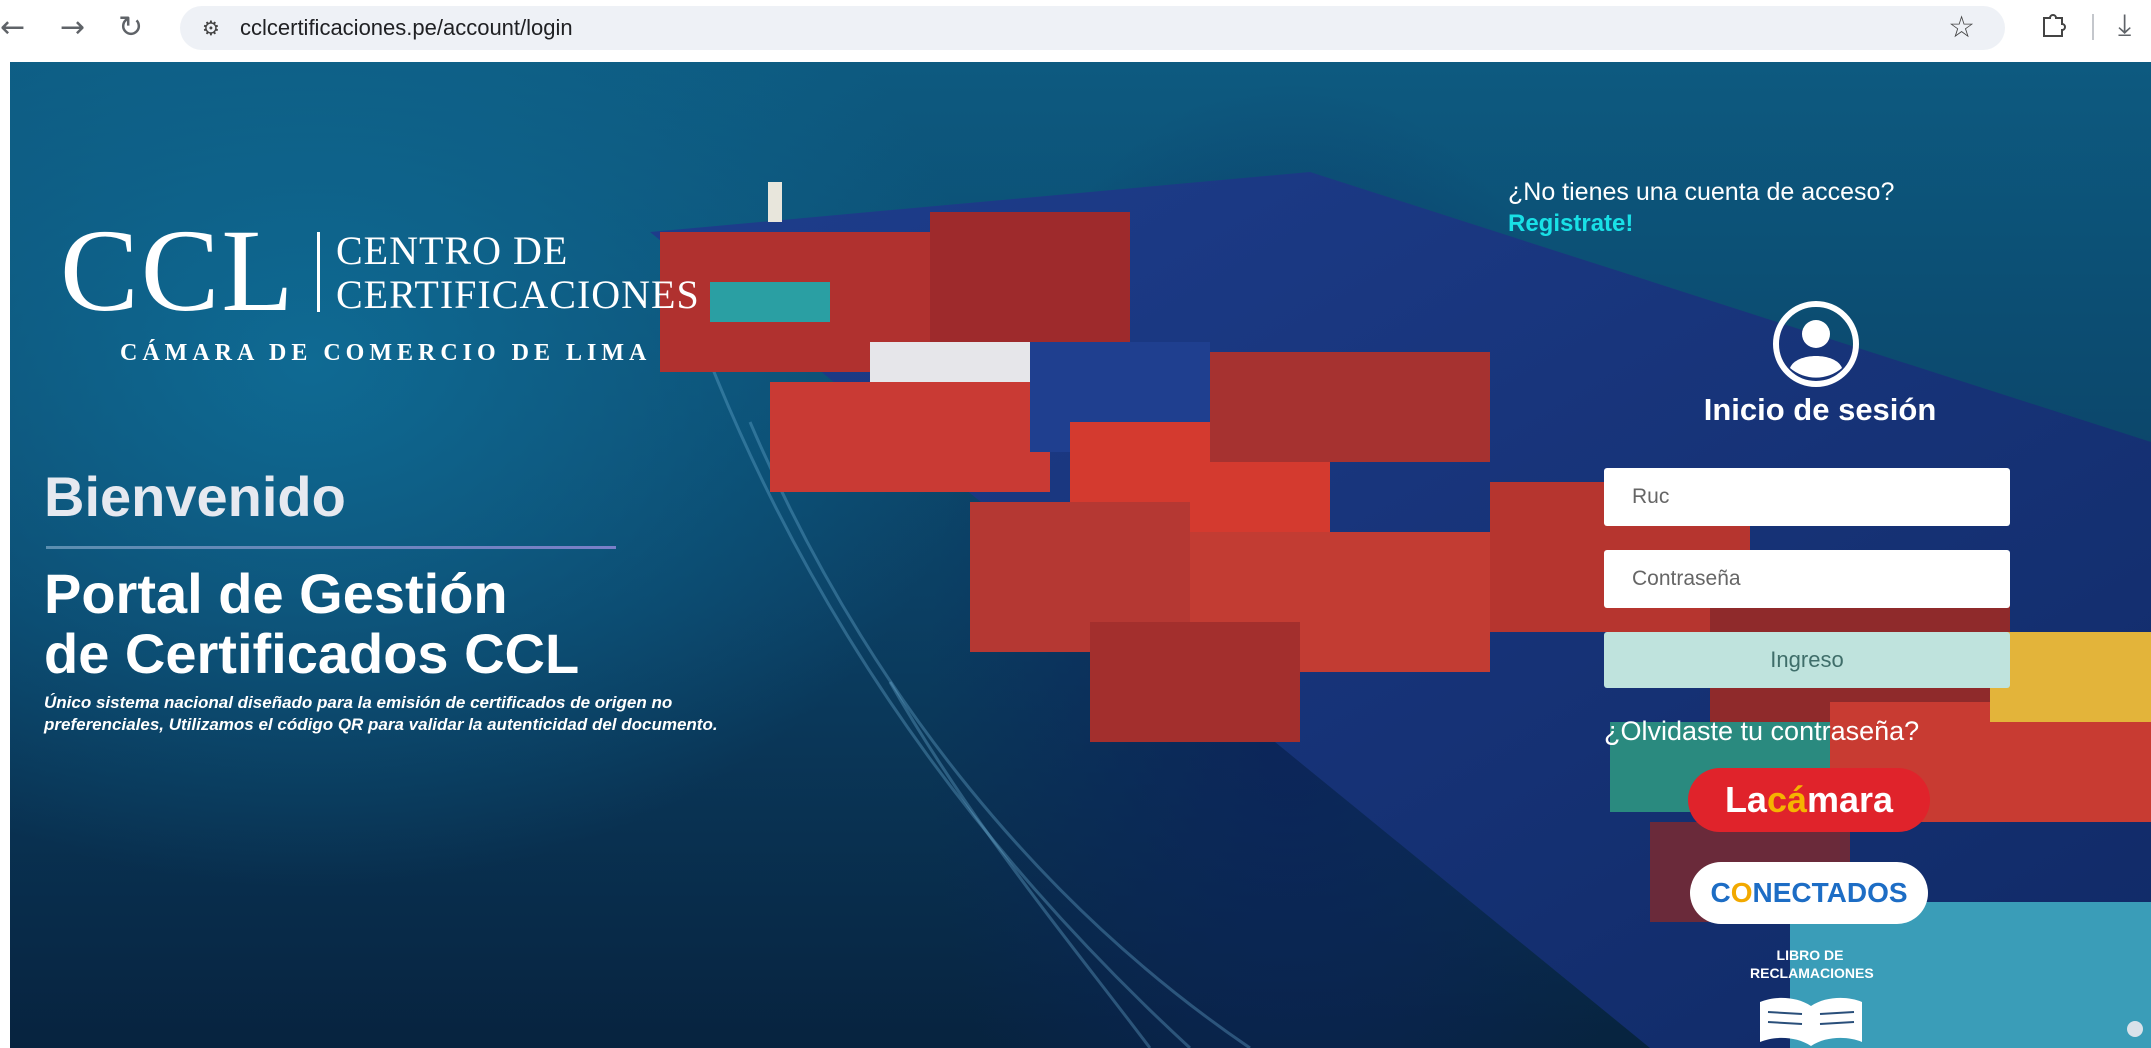 The height and width of the screenshot is (1048, 2151). Describe the element at coordinates (1092, 28) in the screenshot. I see `address-bar: ⚙ cclcertificaciones.pe/account/login ☆` at that location.